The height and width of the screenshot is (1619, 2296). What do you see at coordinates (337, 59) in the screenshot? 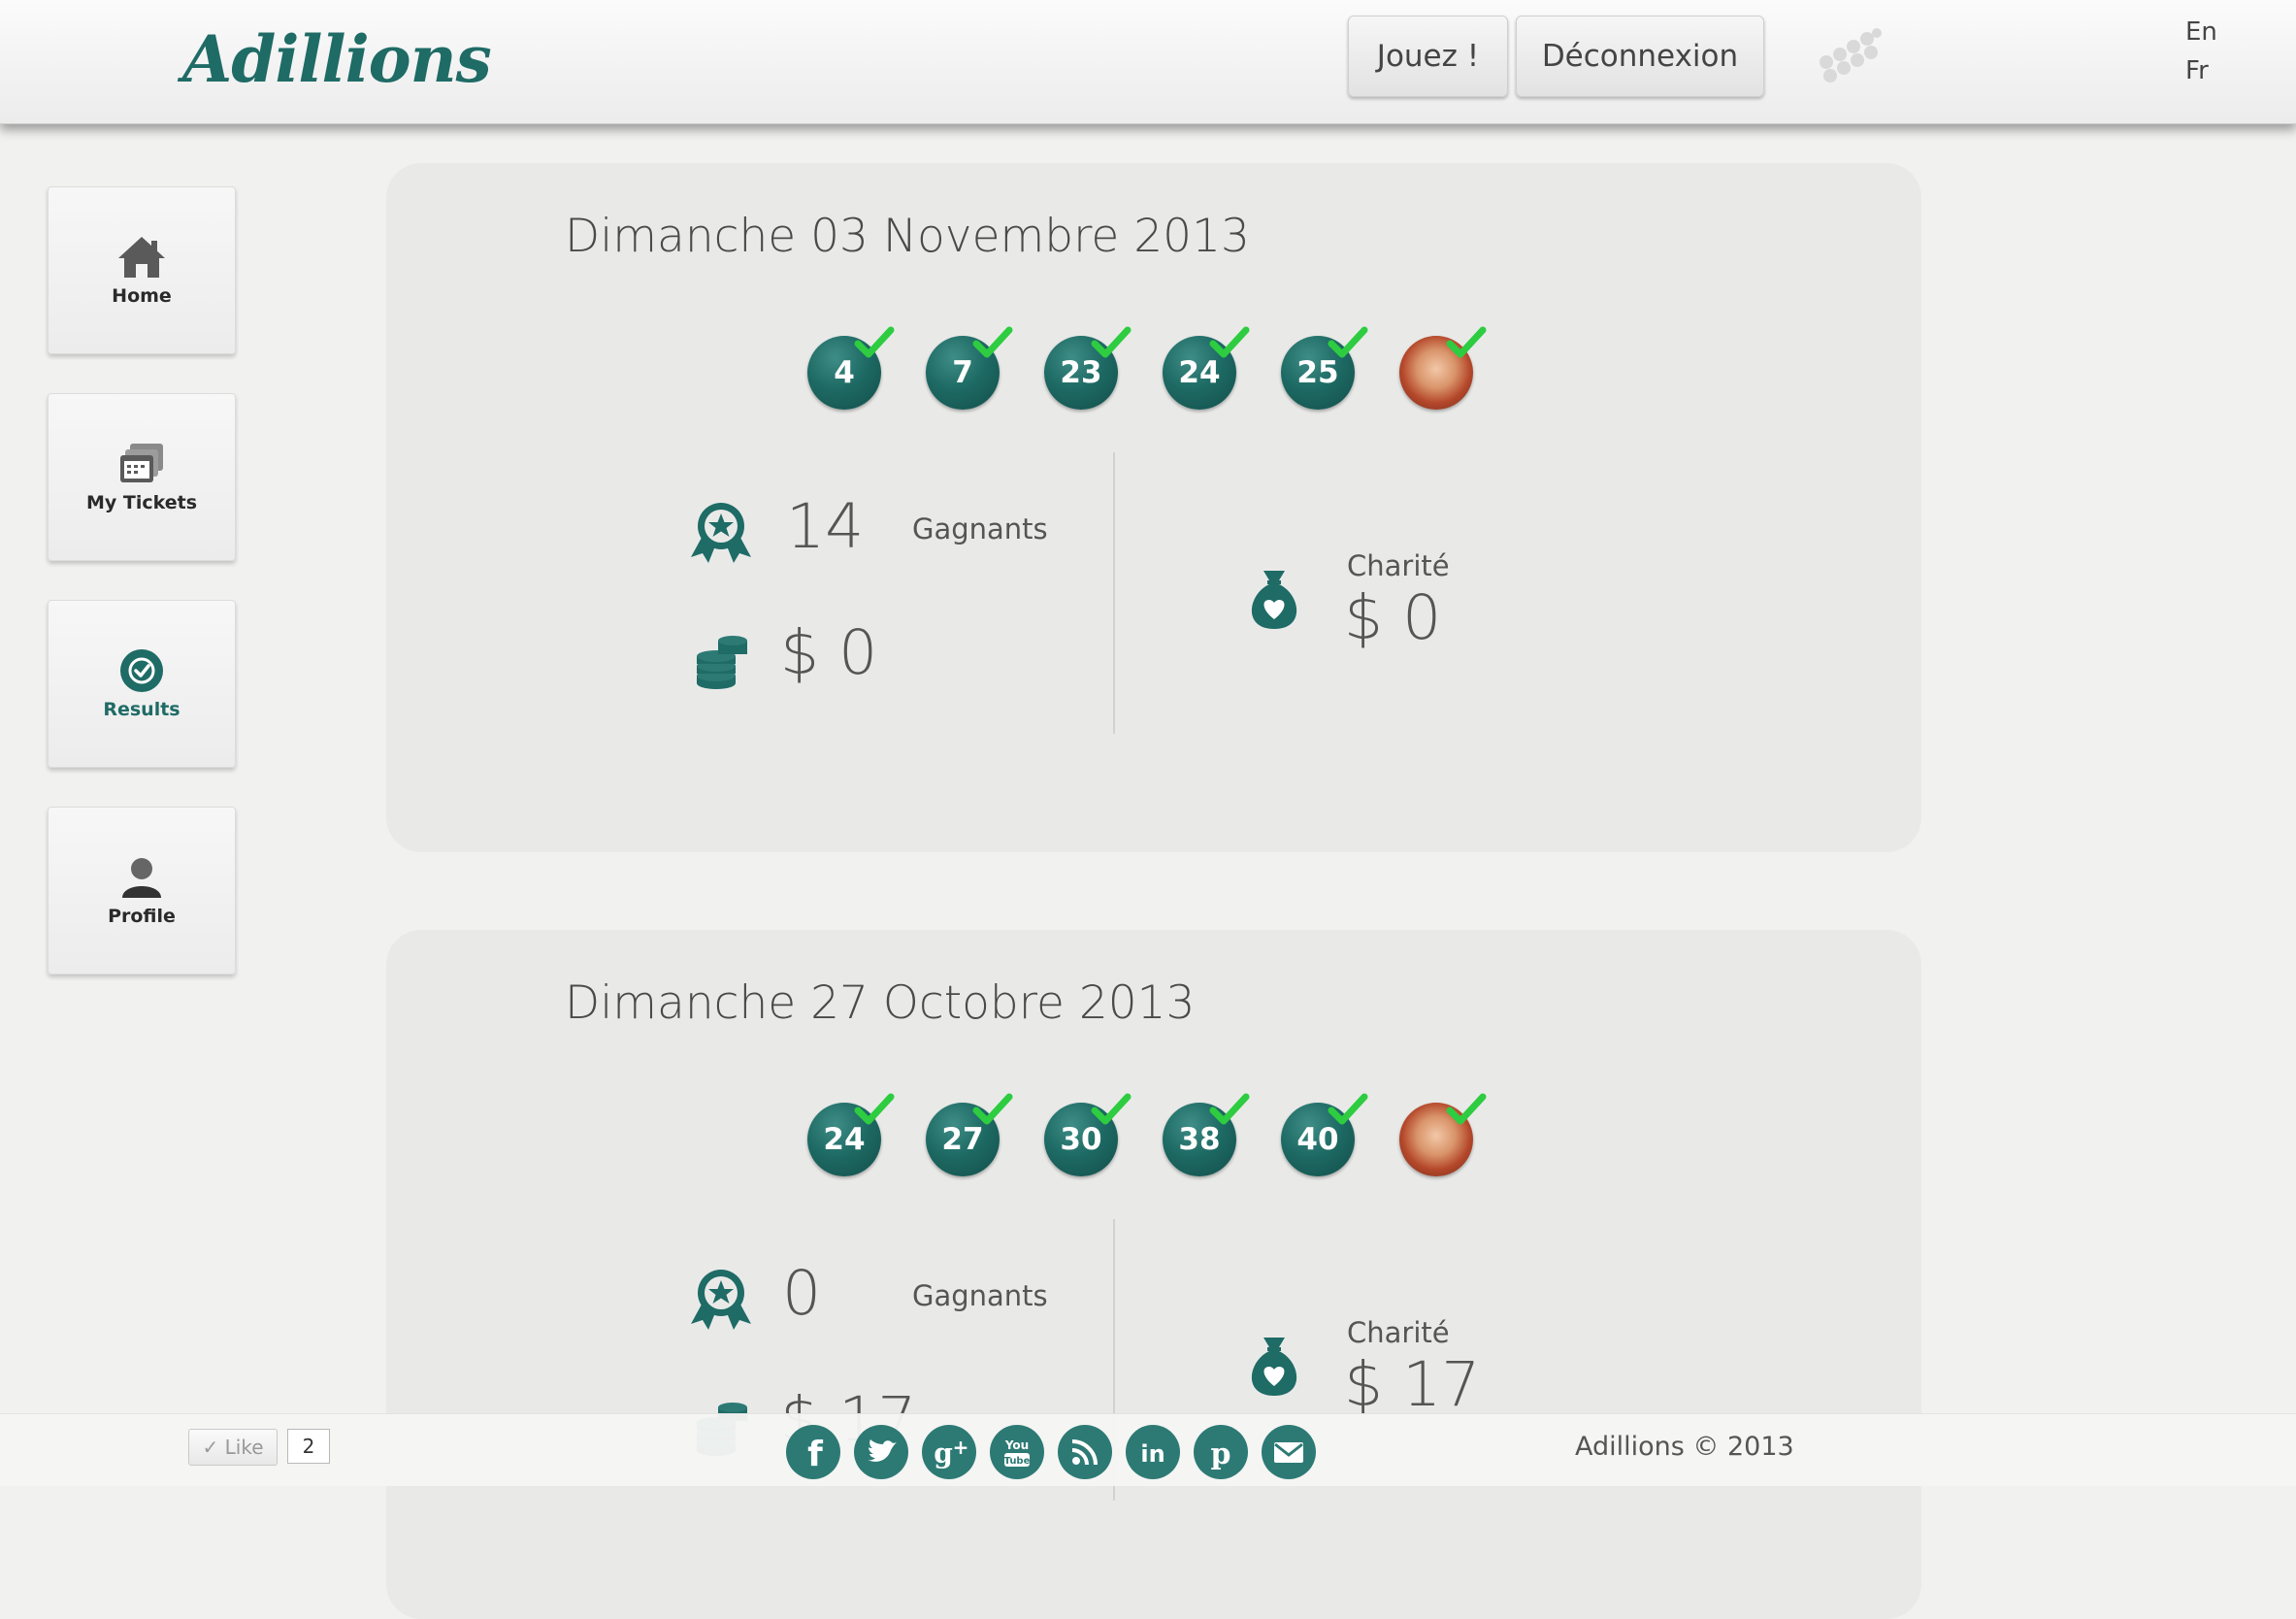
I see `logo: Adillions` at bounding box center [337, 59].